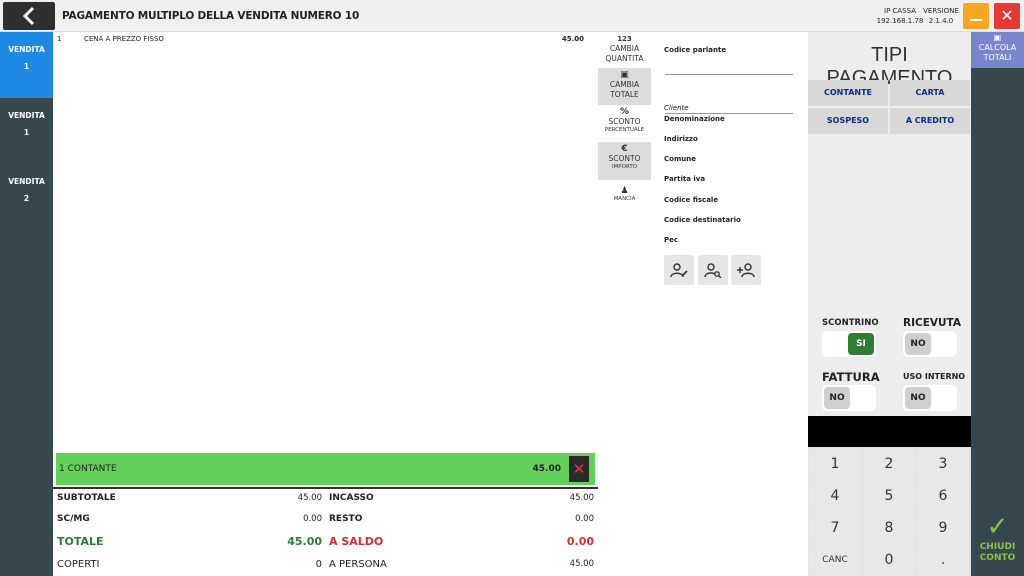 This screenshot has height=576, width=1024. Describe the element at coordinates (861, 344) in the screenshot. I see `toggle-knob: SI` at that location.